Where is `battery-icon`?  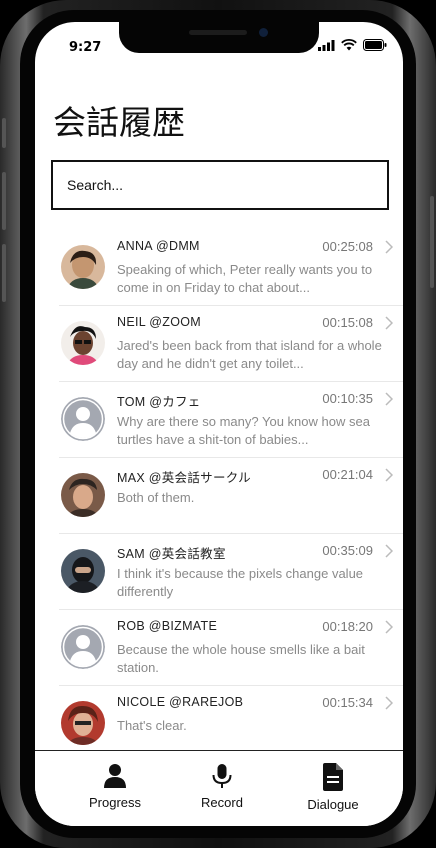 battery-icon is located at coordinates (375, 45).